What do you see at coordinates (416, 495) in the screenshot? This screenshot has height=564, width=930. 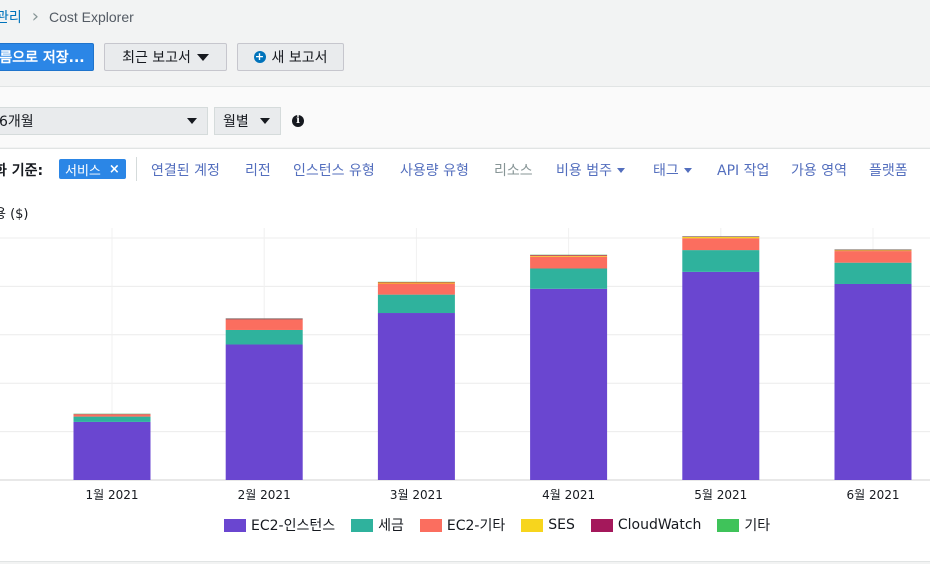 I see `x-tick-label: 3월 2021` at bounding box center [416, 495].